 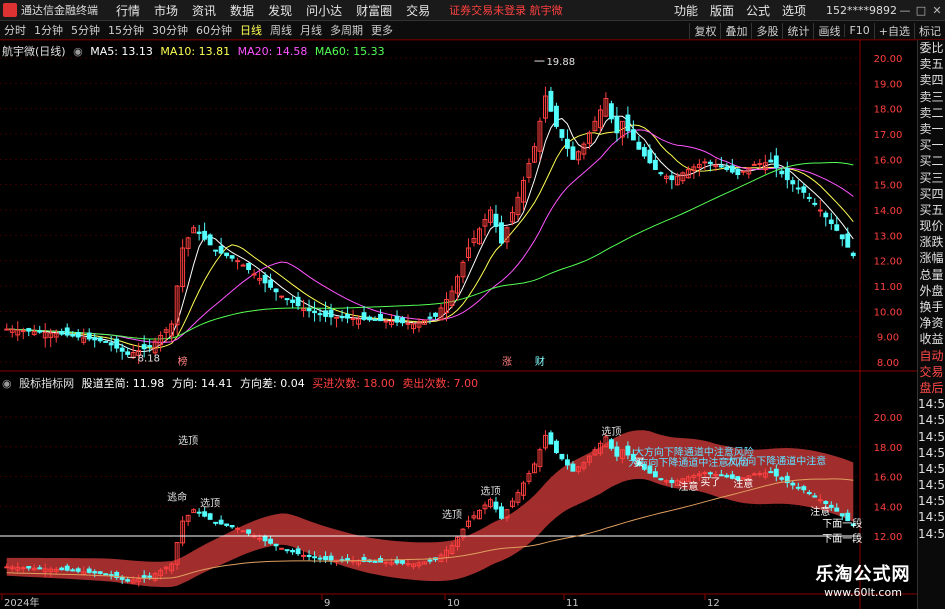 What do you see at coordinates (346, 30) in the screenshot?
I see `period-multi: 多周期` at bounding box center [346, 30].